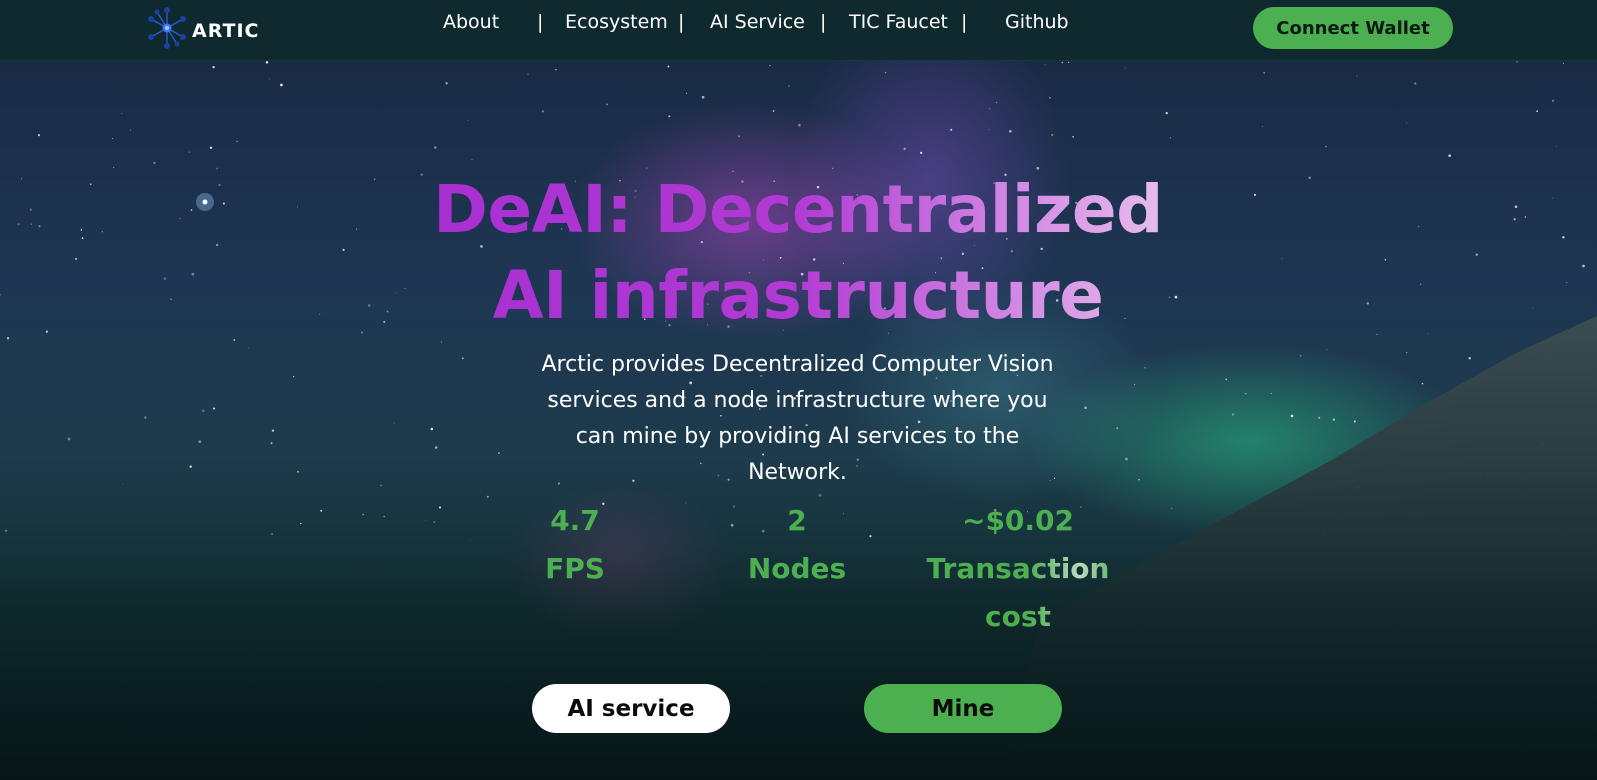 The image size is (1597, 780). What do you see at coordinates (757, 22) in the screenshot?
I see `nav-link-ai-service: AI Service` at bounding box center [757, 22].